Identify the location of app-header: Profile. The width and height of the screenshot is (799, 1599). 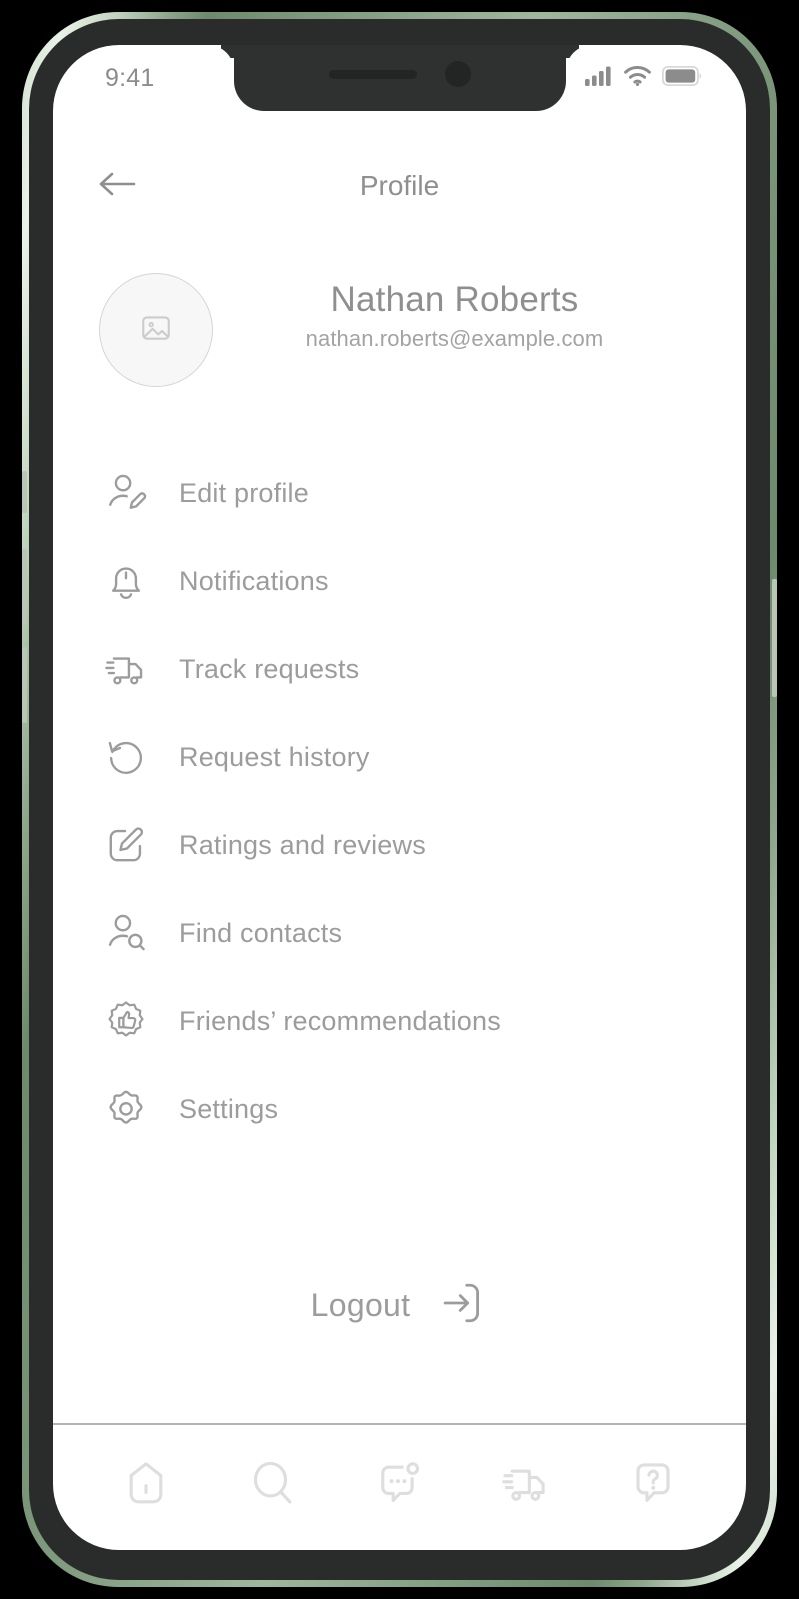
(399, 186).